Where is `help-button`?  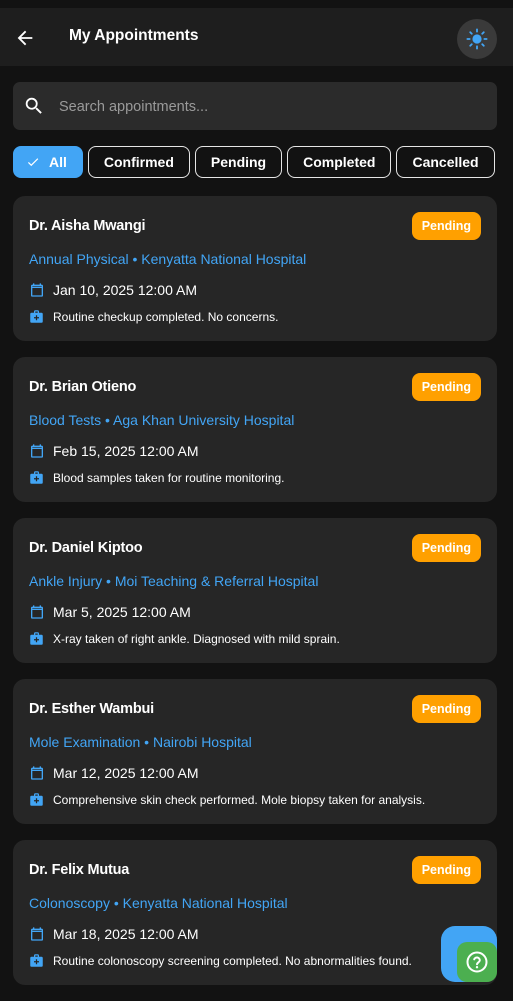 help-button is located at coordinates (477, 962).